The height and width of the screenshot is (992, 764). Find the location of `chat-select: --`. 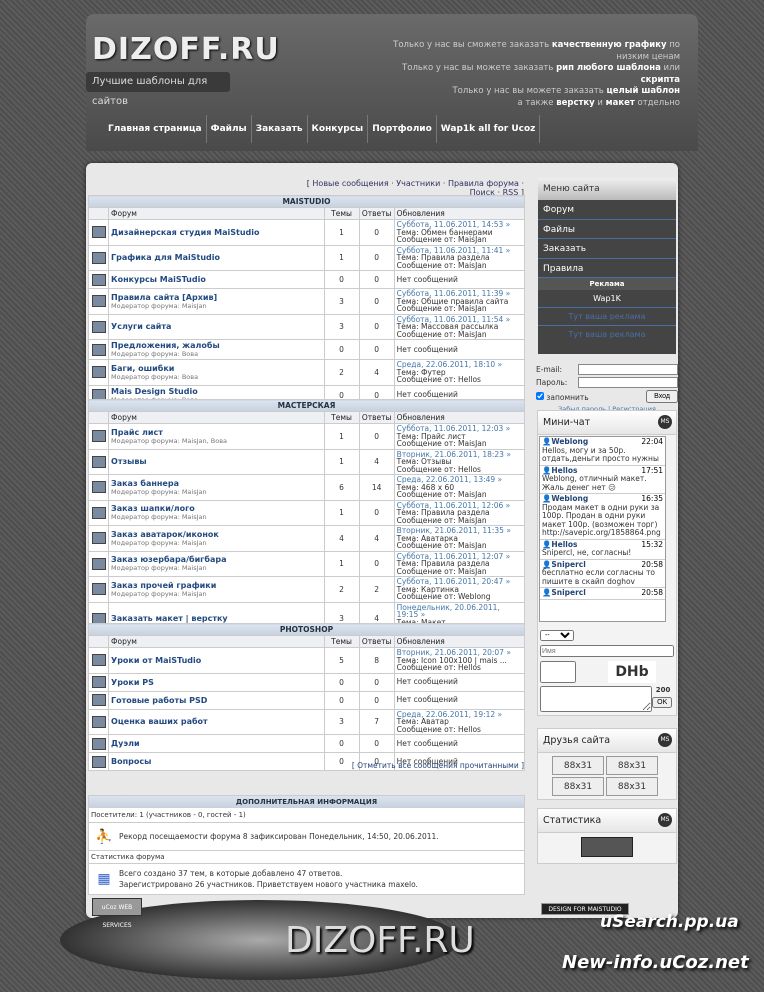

chat-select: -- is located at coordinates (557, 635).